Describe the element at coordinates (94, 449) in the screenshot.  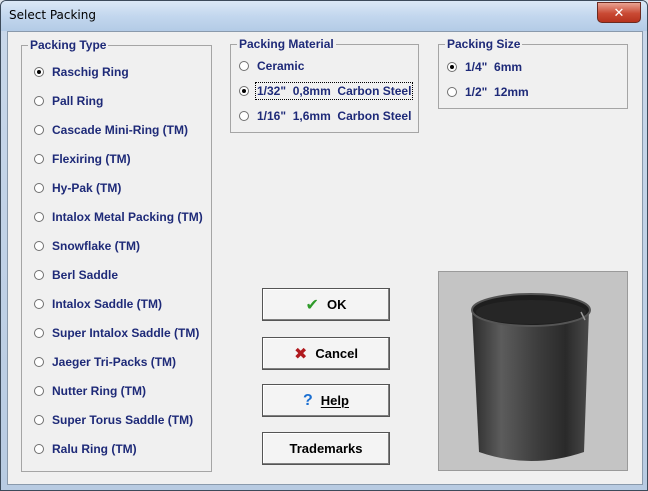
I see `packing-type-option-label: Ralu Ring (TM)` at that location.